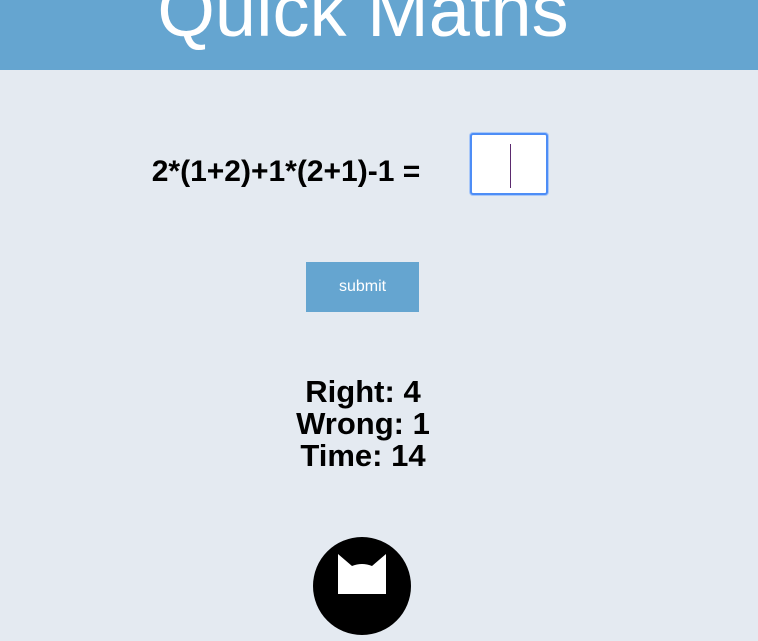 The image size is (758, 641). I want to click on score-panel: Right: 4 Wrong: 1 Time: 14, so click(363, 424).